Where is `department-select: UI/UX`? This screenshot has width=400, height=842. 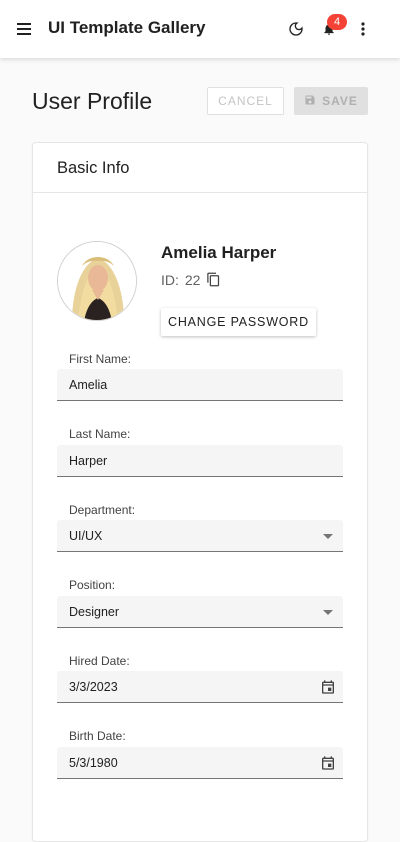
department-select: UI/UX is located at coordinates (200, 536).